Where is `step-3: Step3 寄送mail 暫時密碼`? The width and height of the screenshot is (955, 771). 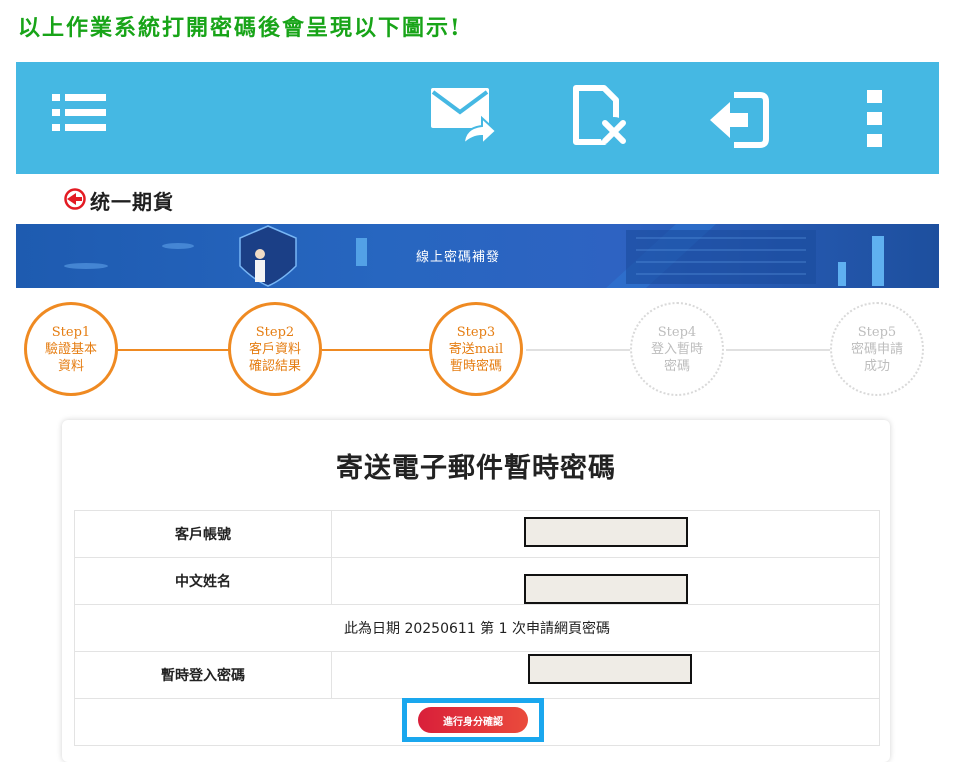 step-3: Step3 寄送mail 暫時密碼 is located at coordinates (476, 349).